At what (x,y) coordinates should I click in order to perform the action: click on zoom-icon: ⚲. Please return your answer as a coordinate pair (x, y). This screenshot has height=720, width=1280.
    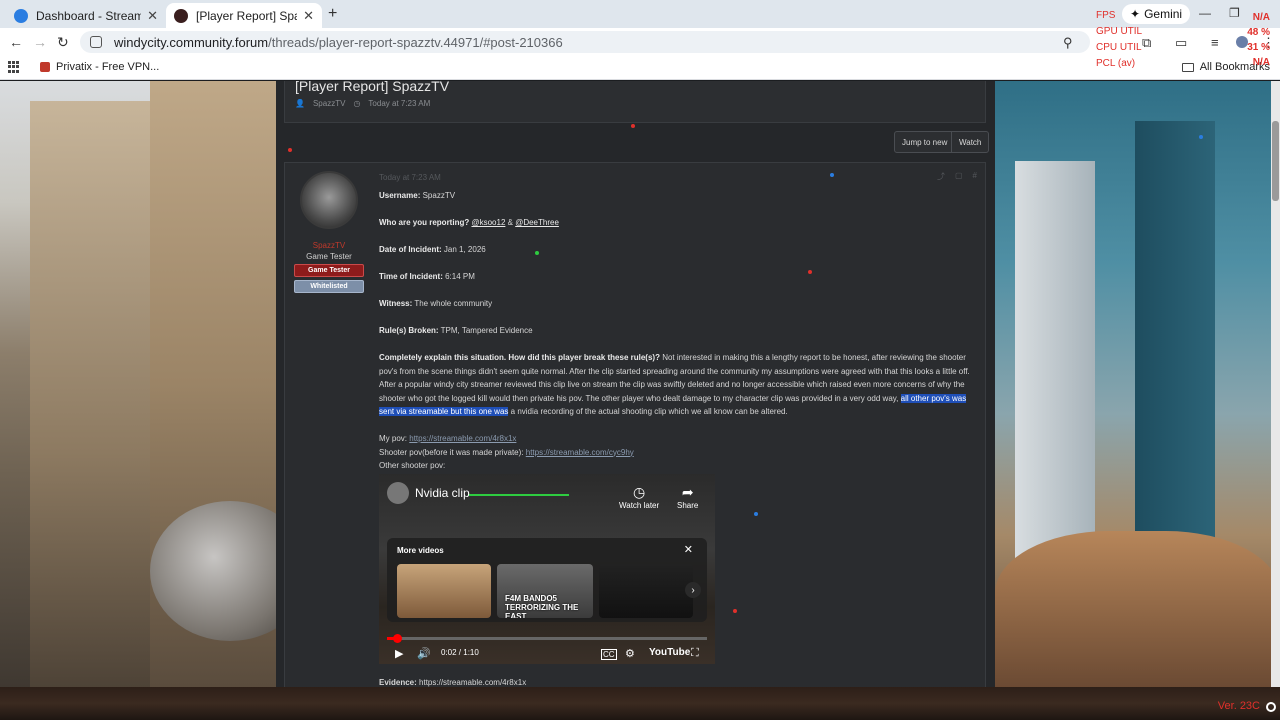
    Looking at the image, I should click on (1068, 43).